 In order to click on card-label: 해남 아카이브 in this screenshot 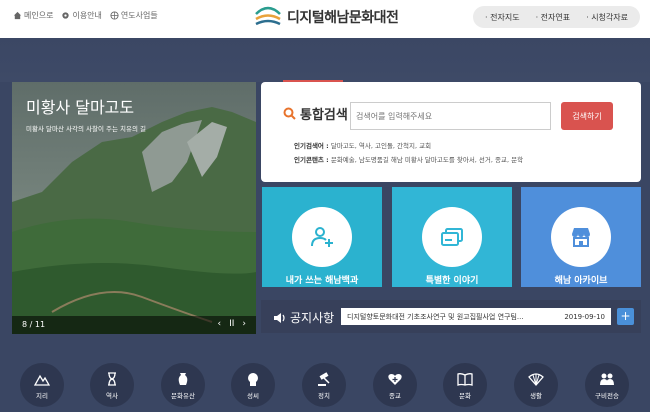, I will do `click(581, 281)`.